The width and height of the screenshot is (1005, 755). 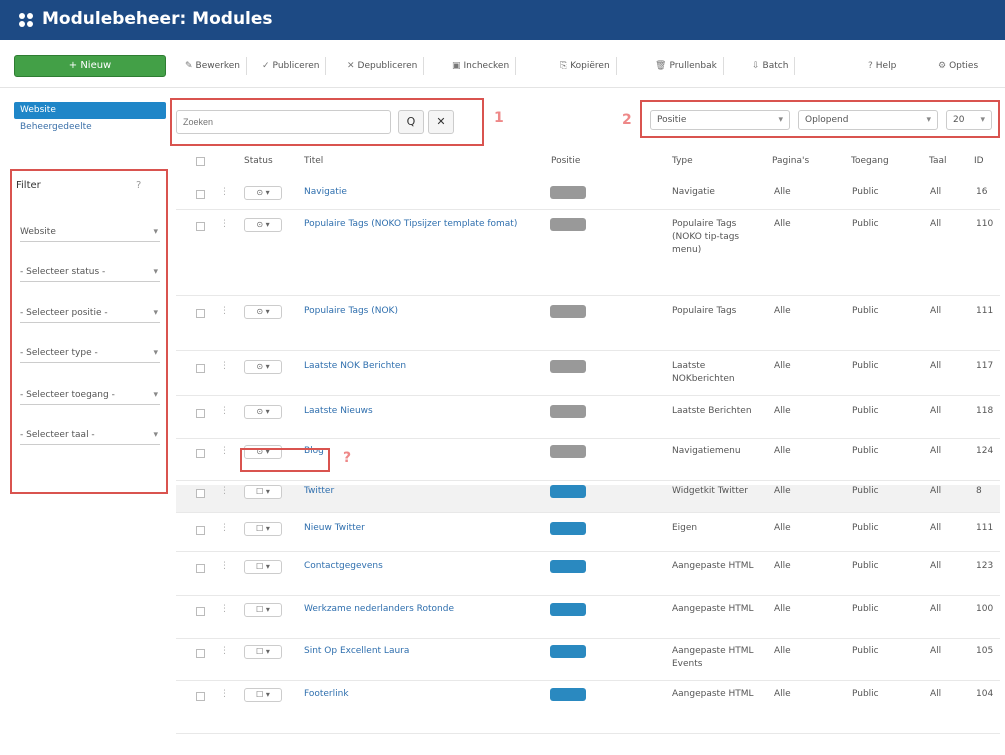 What do you see at coordinates (90, 232) in the screenshot?
I see `filter-client: Website ▾` at bounding box center [90, 232].